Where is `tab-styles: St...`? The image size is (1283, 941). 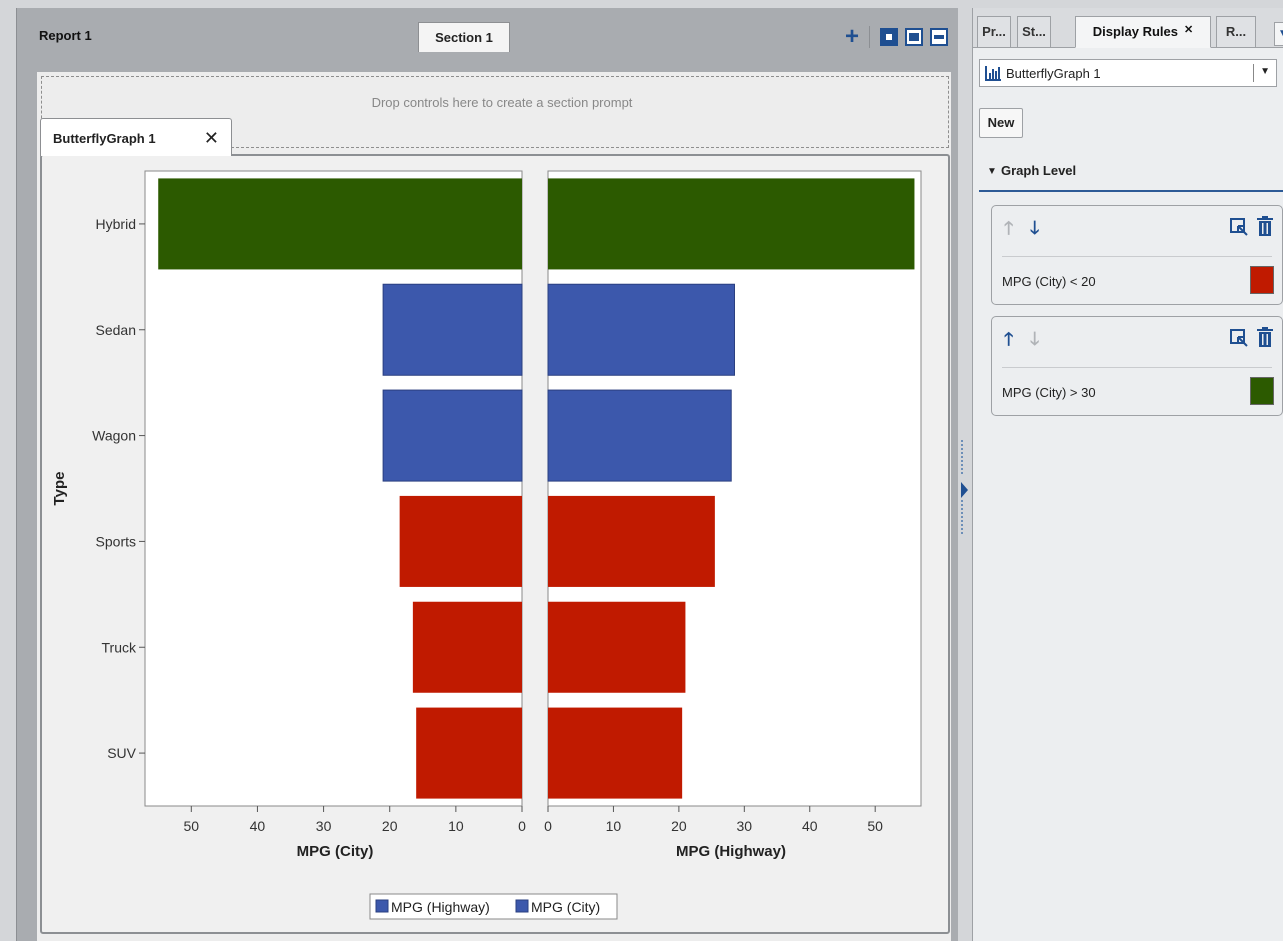
tab-styles: St... is located at coordinates (1034, 32).